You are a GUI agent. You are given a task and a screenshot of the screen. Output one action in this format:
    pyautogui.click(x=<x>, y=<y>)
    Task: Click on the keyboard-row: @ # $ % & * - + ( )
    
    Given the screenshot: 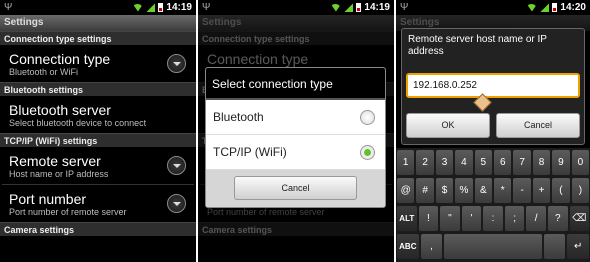 What is the action you would take?
    pyautogui.click(x=493, y=190)
    